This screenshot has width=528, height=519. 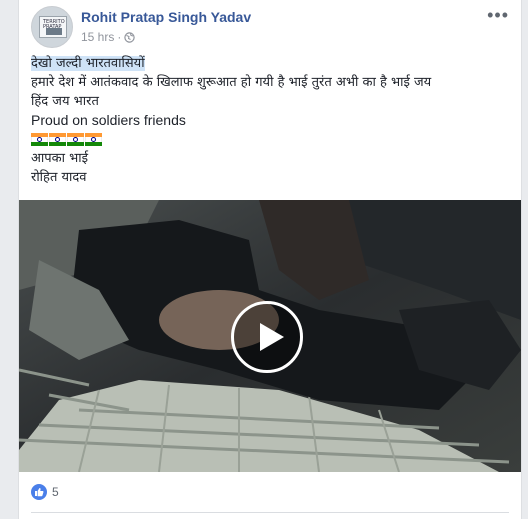 What do you see at coordinates (39, 492) in the screenshot?
I see `like-icon` at bounding box center [39, 492].